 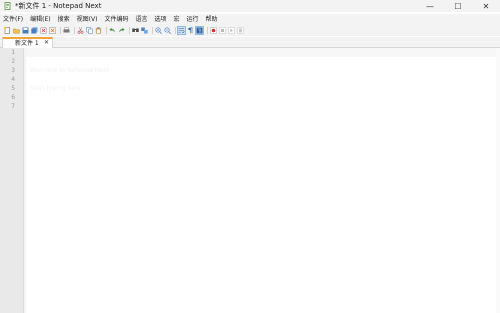 I want to click on line-number: 3, so click(x=13, y=70).